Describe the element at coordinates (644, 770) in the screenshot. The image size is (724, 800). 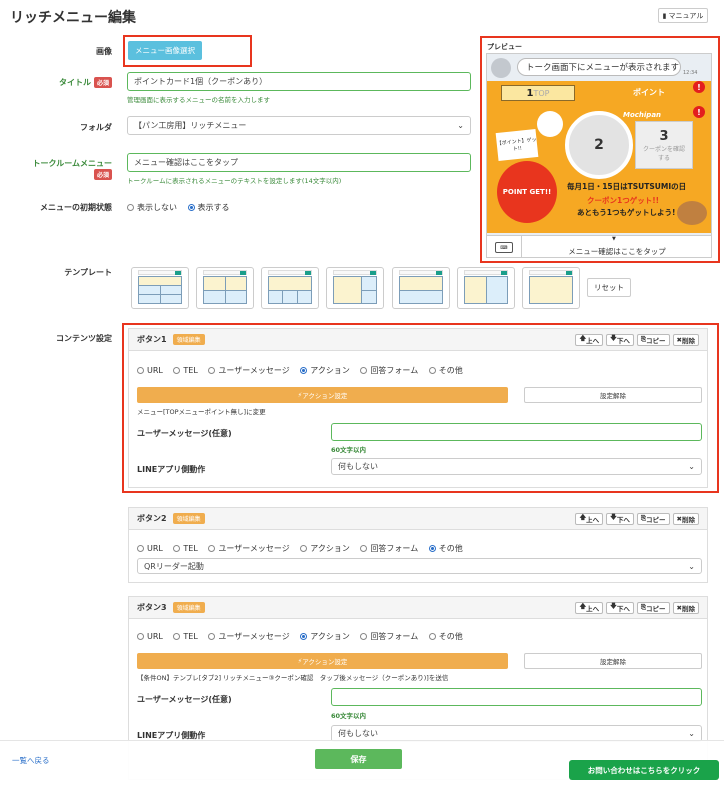
I see `contact-button: お問い合わせはこちらをクリック` at that location.